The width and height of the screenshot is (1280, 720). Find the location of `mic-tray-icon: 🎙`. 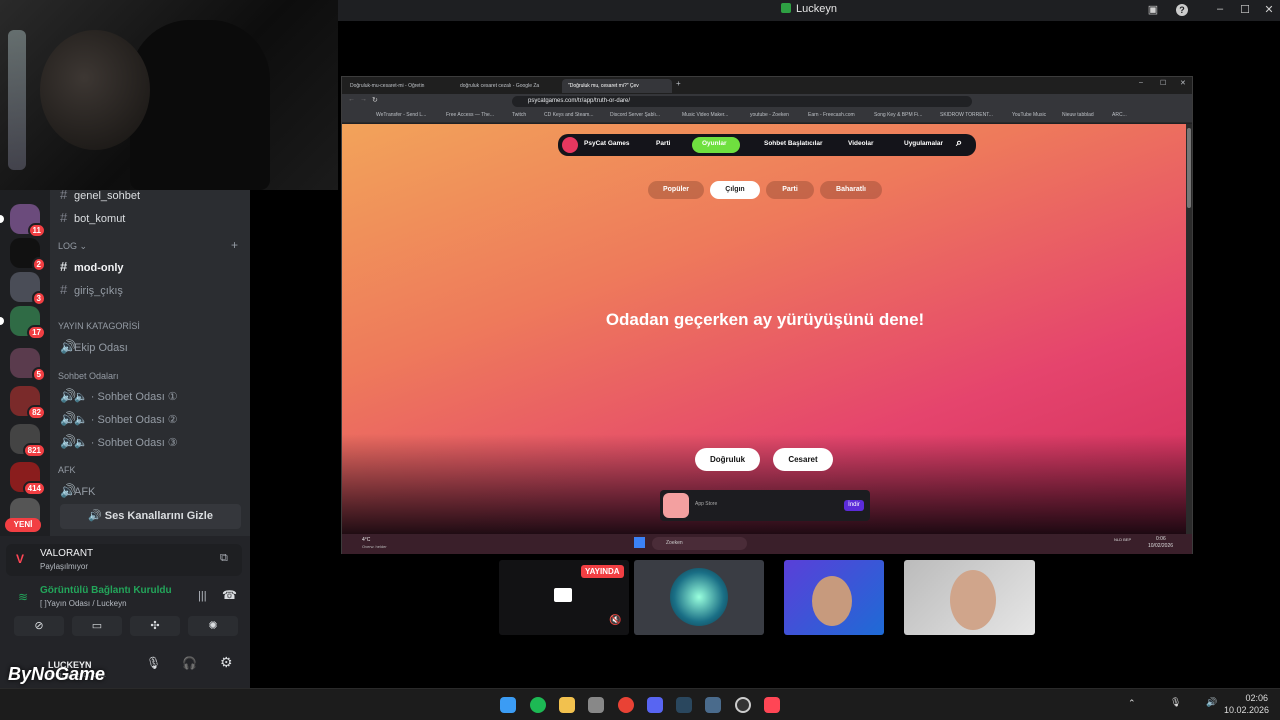

mic-tray-icon: 🎙 is located at coordinates (1175, 702).